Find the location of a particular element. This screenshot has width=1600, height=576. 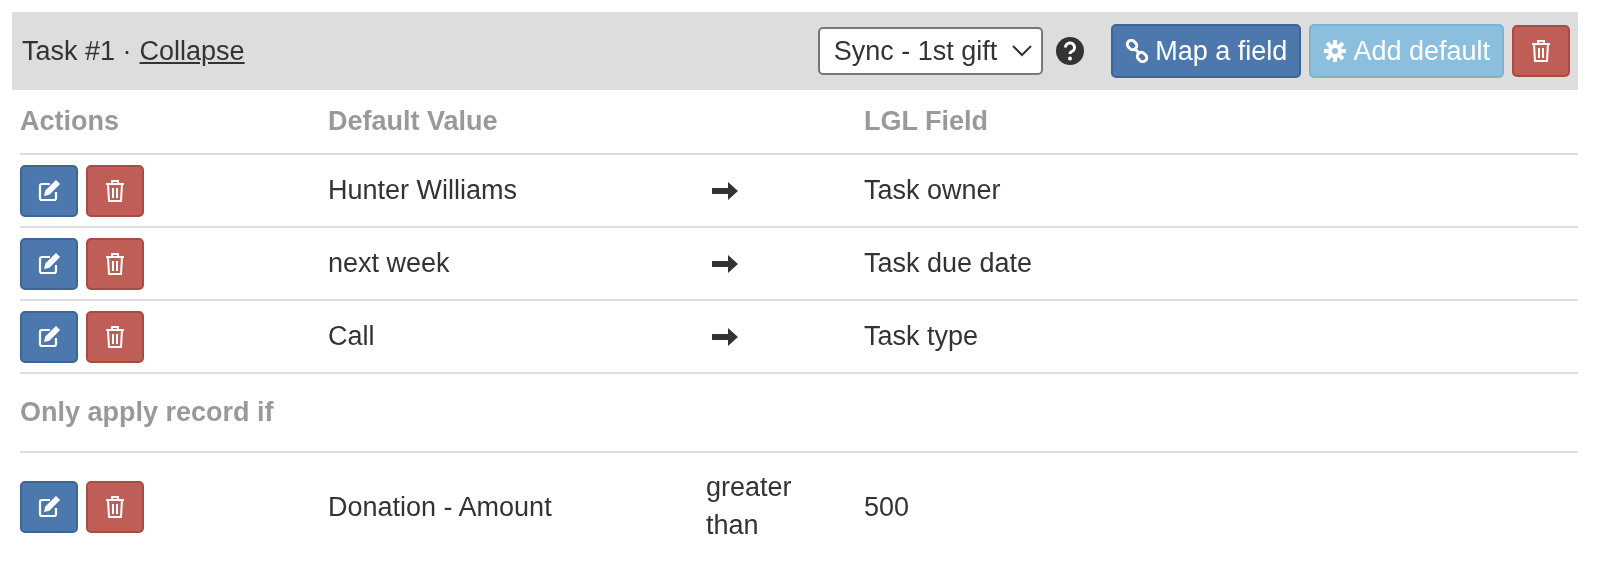

column-header: LGL Field is located at coordinates (1221, 122).